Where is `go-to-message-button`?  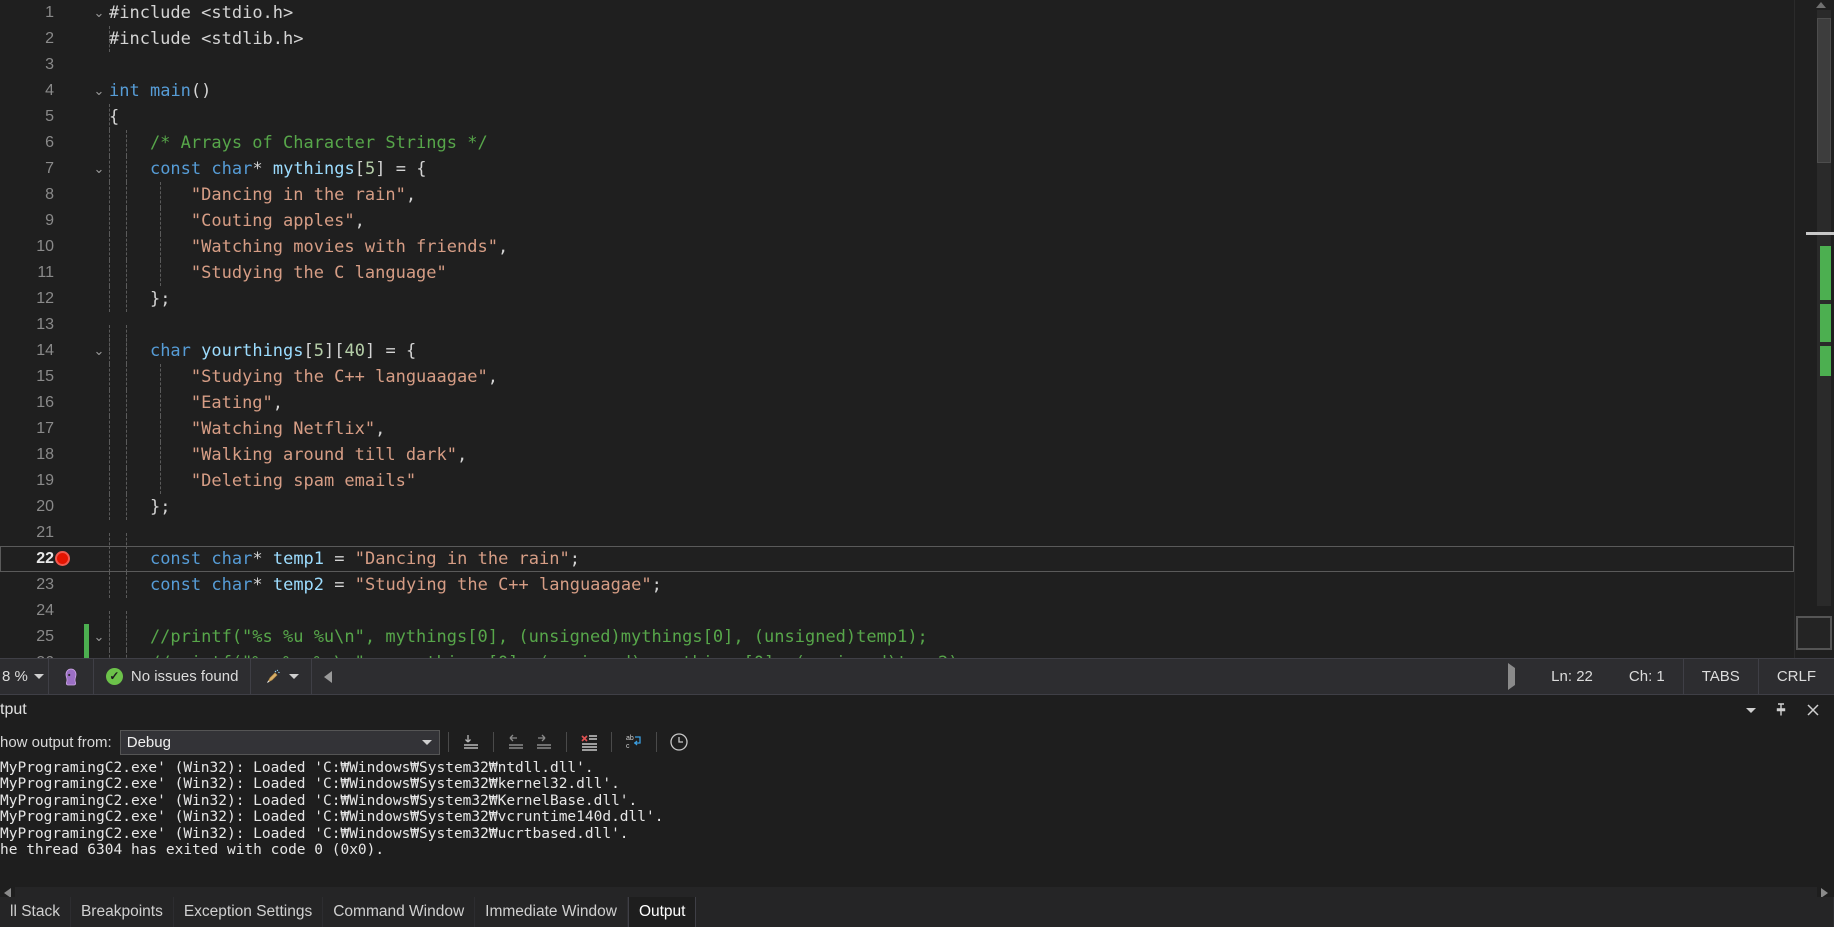 go-to-message-button is located at coordinates (471, 742).